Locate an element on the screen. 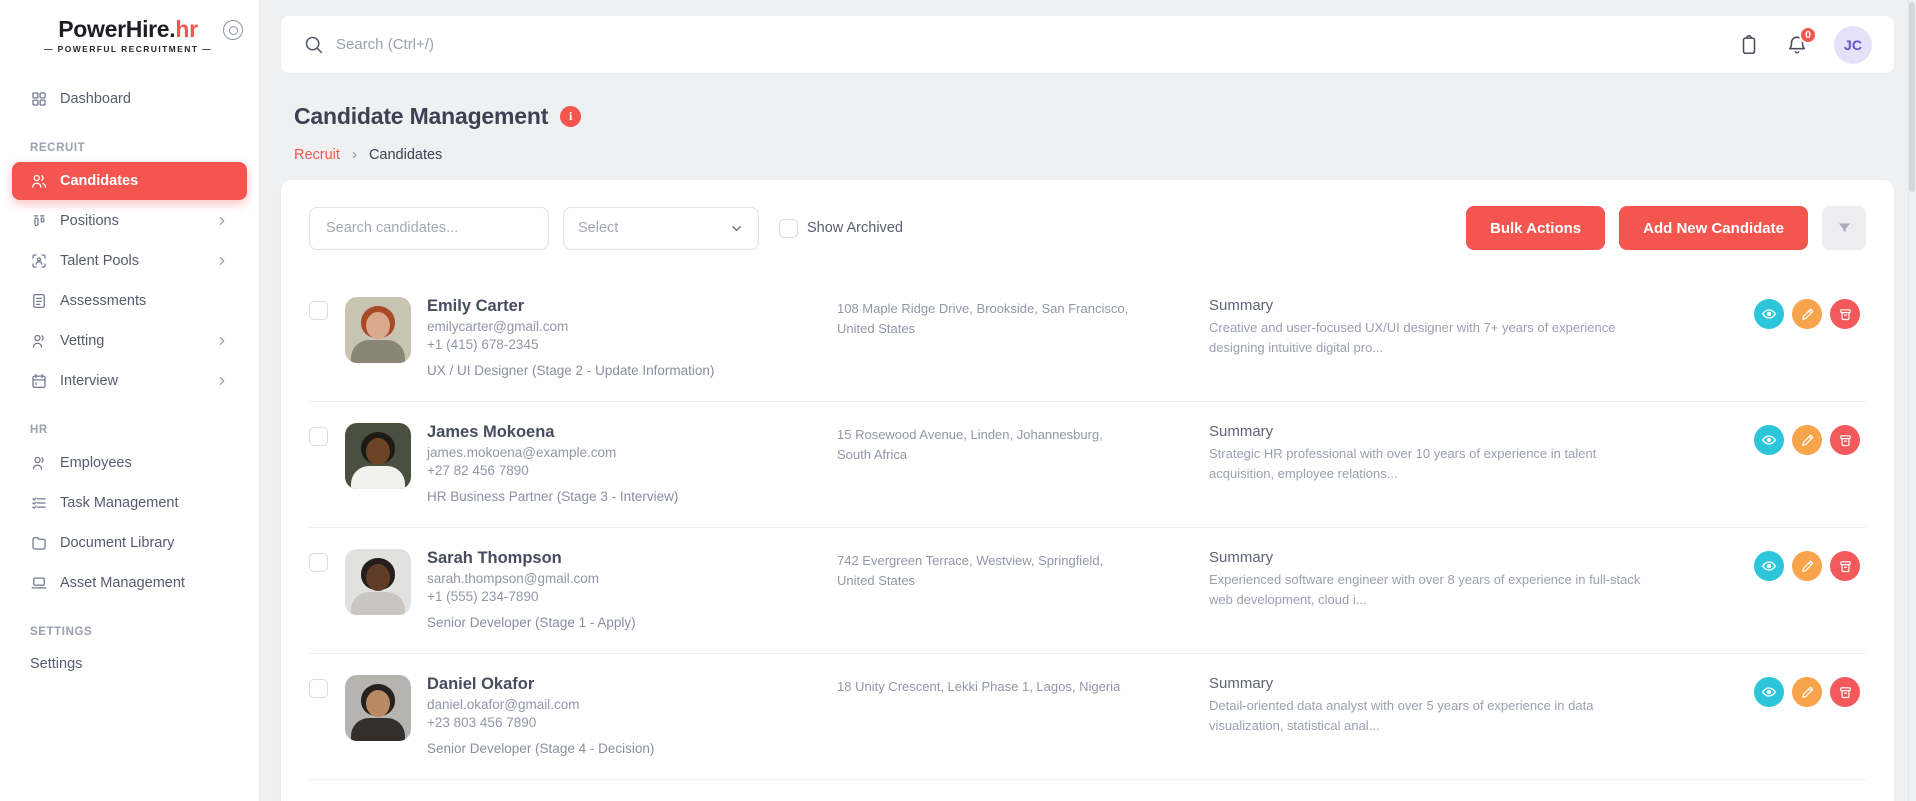 Image resolution: width=1916 pixels, height=801 pixels. candidate-email: daniel.okafor@gmail.com is located at coordinates (503, 704).